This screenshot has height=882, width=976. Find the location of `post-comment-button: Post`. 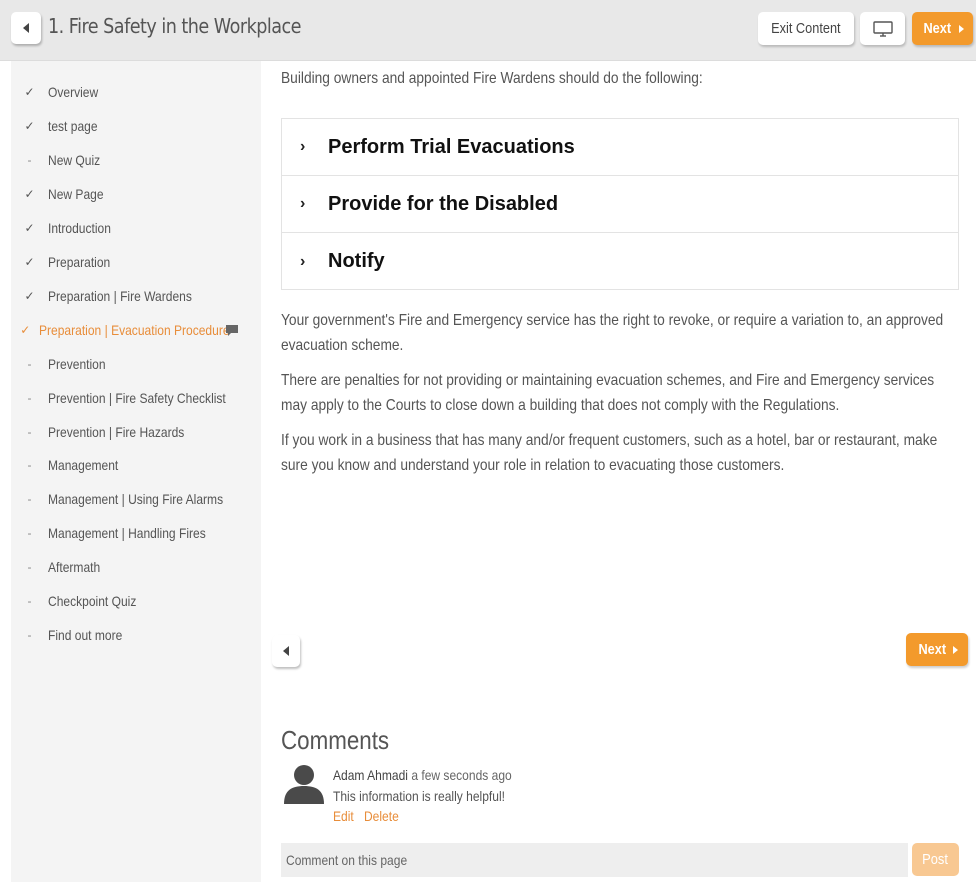

post-comment-button: Post is located at coordinates (935, 859).